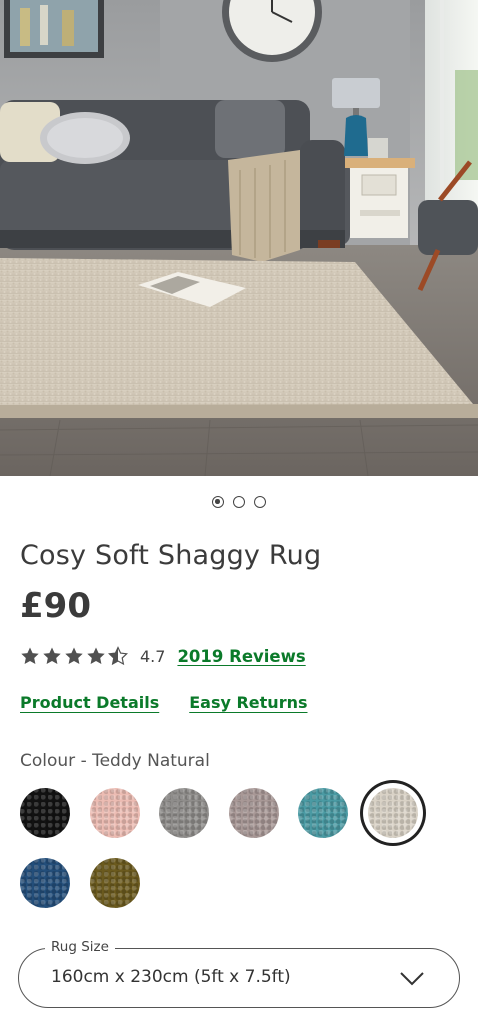 Image resolution: width=478 pixels, height=1024 pixels. Describe the element at coordinates (114, 882) in the screenshot. I see `colour-swatch-ochre` at that location.